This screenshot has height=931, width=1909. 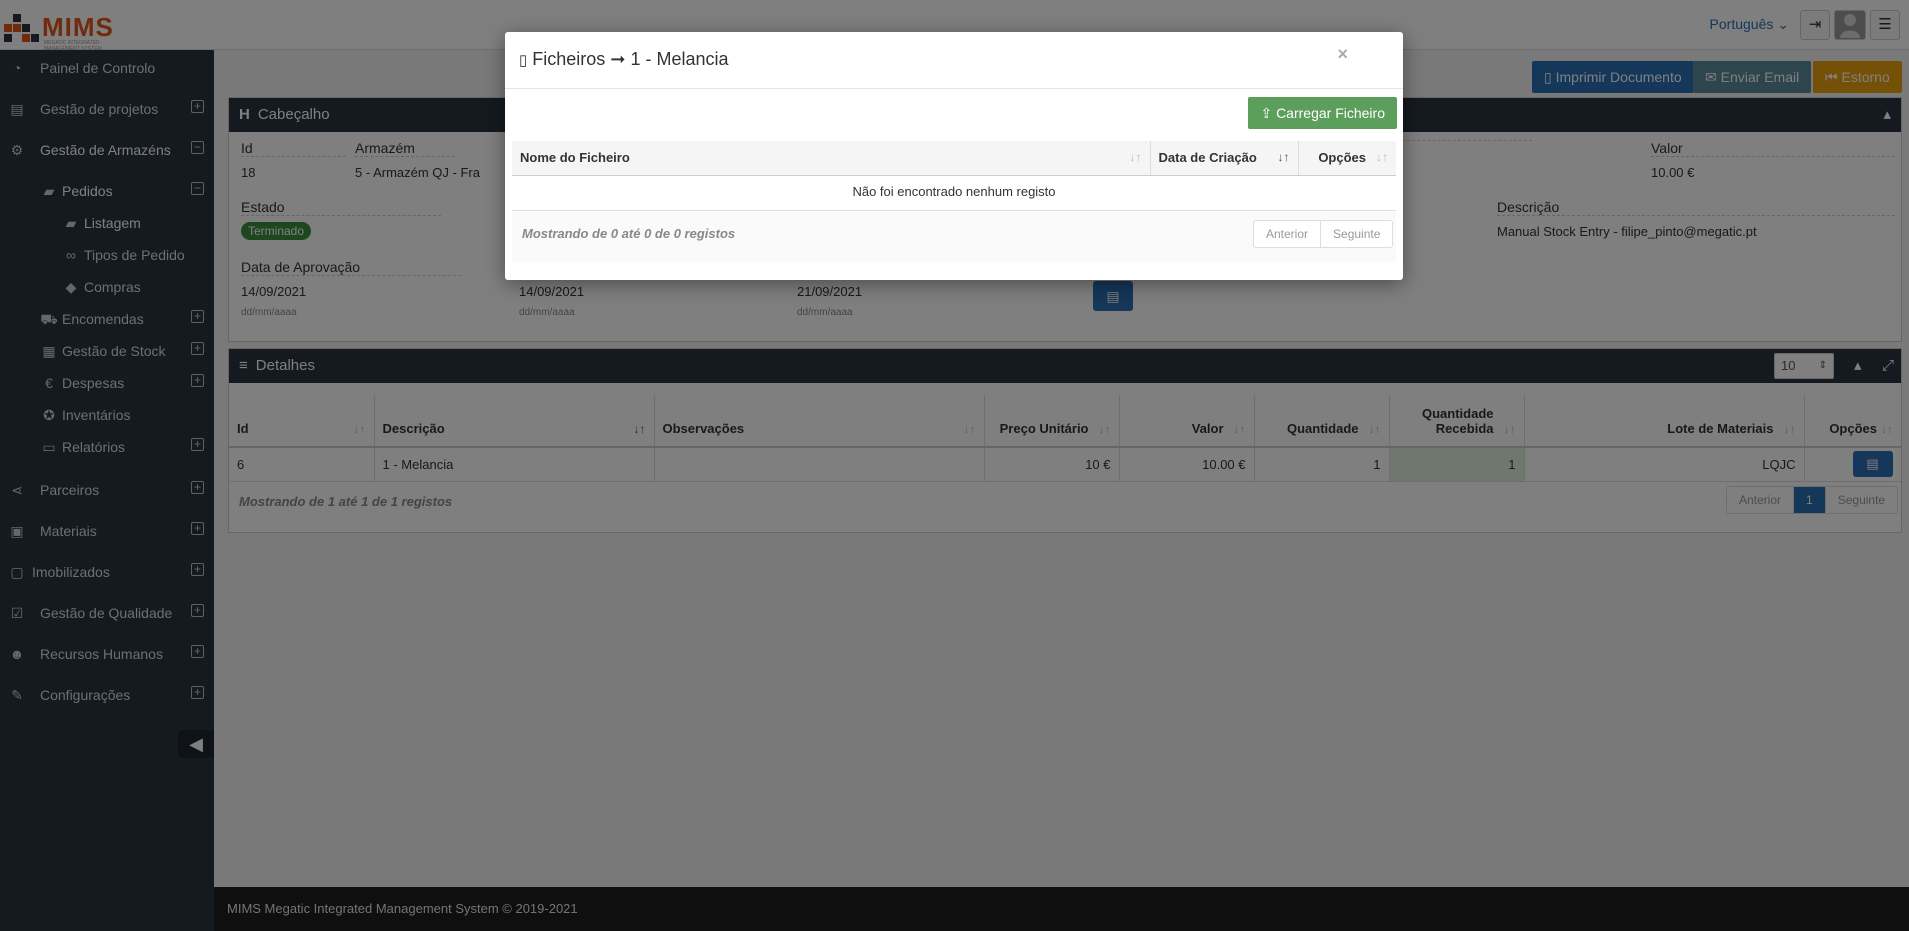 I want to click on column-label: Opções, so click(x=1342, y=158).